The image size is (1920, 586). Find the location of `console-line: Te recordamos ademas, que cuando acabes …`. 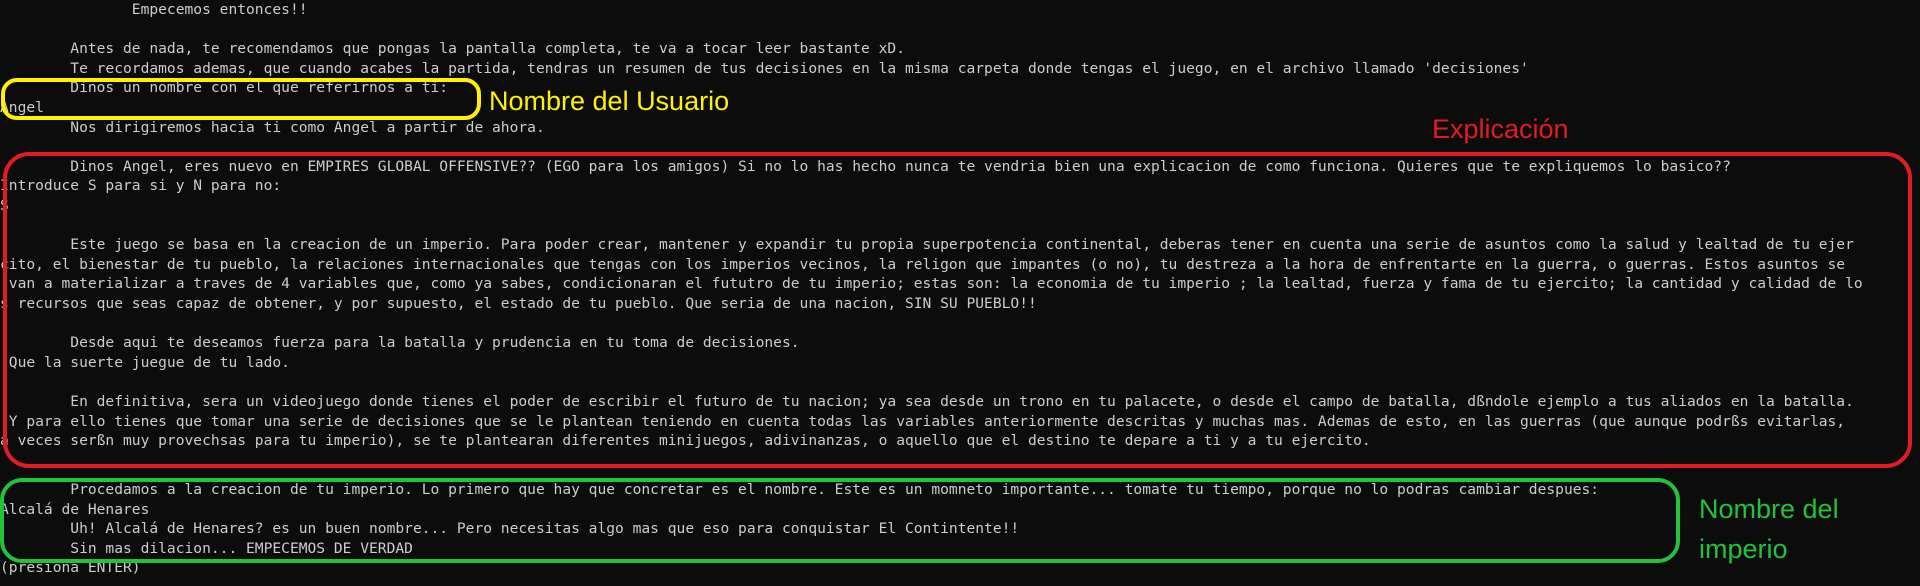

console-line: Te recordamos ademas, que cuando acabes … is located at coordinates (764, 68).